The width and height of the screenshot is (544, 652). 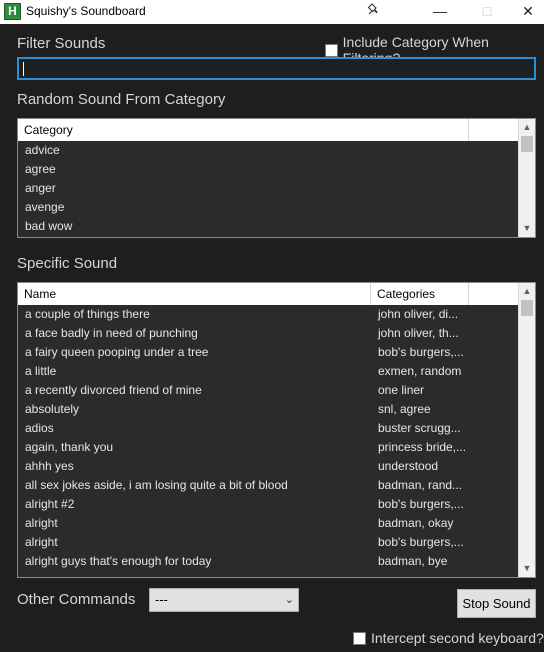 What do you see at coordinates (12, 11) in the screenshot?
I see `app-icon: H` at bounding box center [12, 11].